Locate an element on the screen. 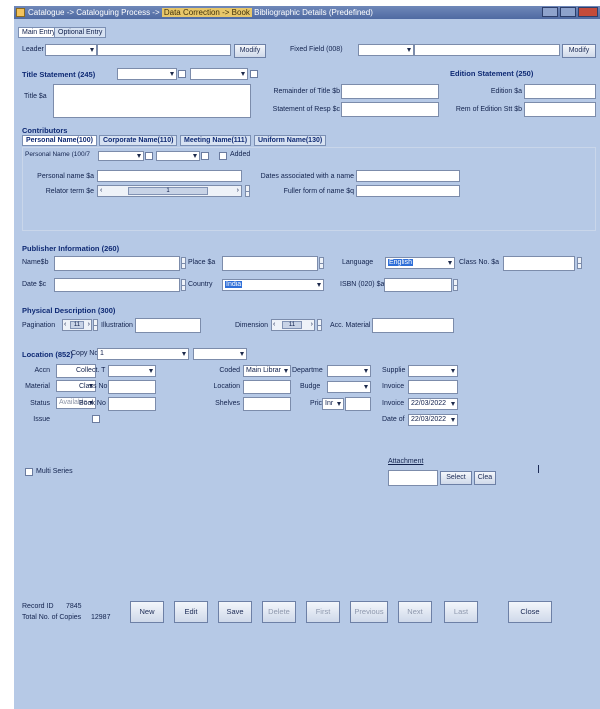  publisher-name-input is located at coordinates (117, 263).